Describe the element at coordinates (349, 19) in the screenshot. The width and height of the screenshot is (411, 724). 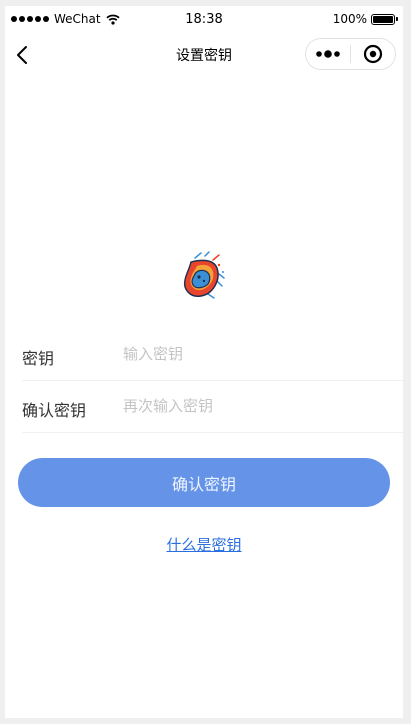
I see `battery-percent: 100%` at that location.